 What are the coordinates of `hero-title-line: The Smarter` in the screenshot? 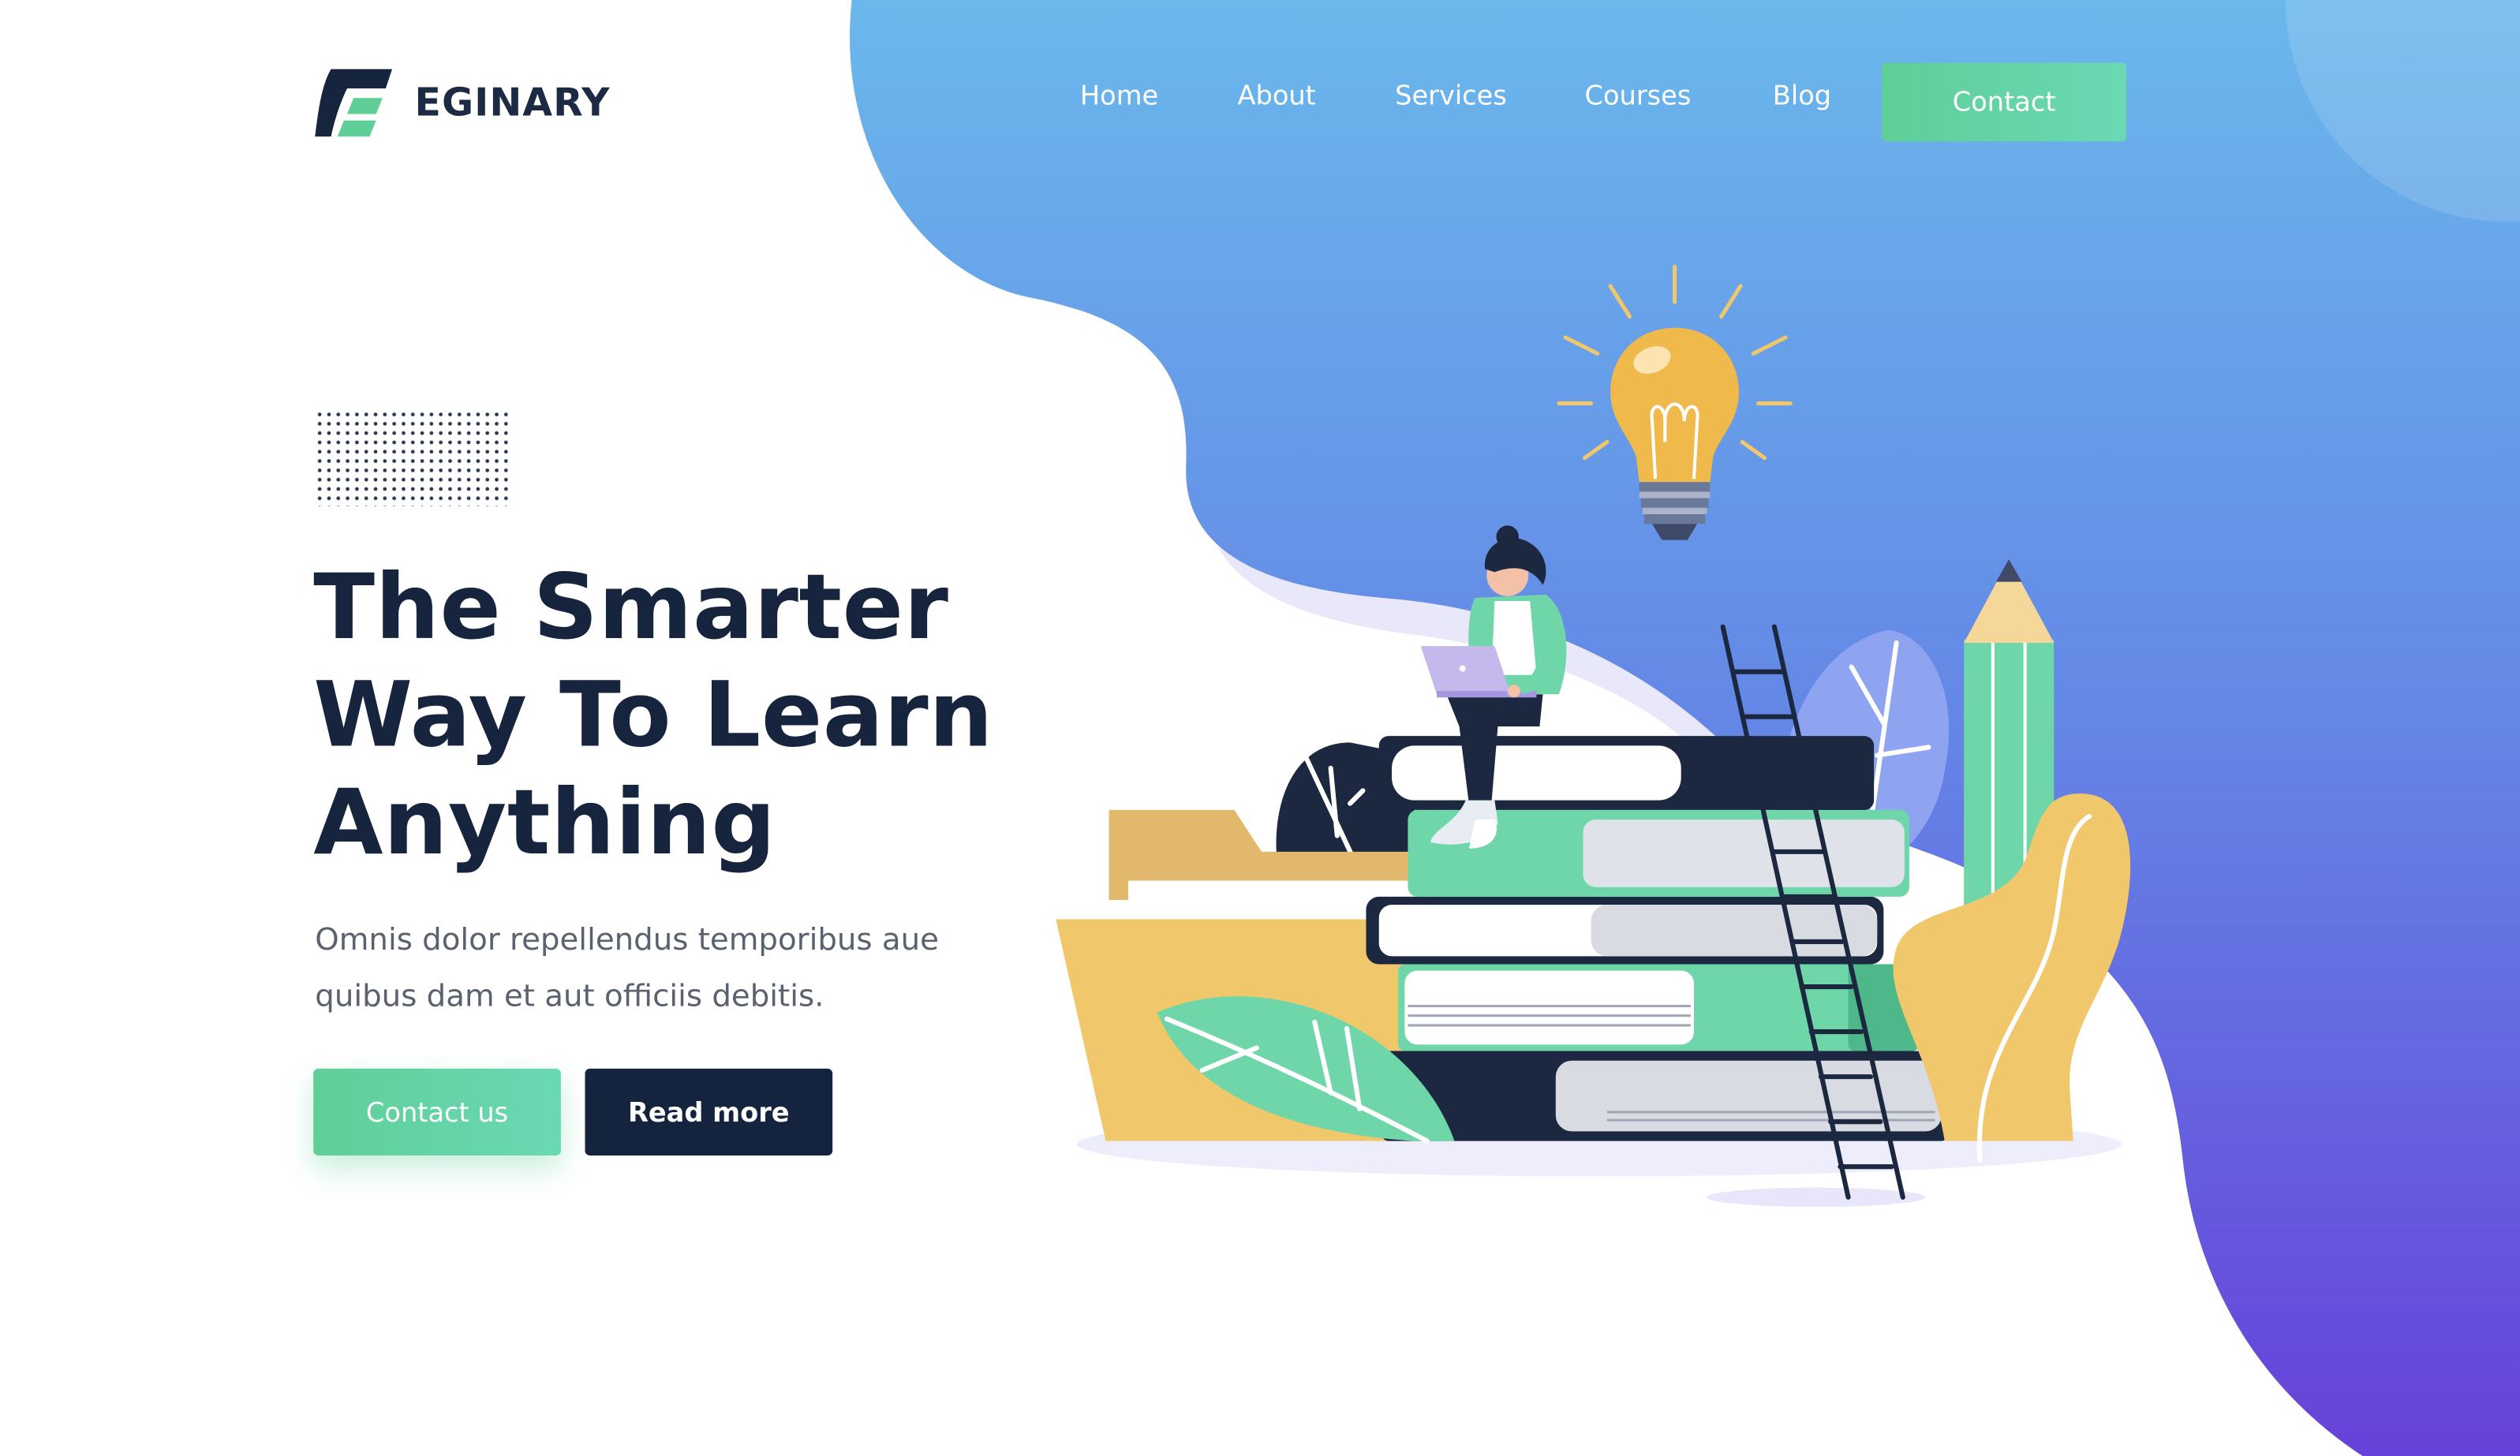 It's located at (631, 608).